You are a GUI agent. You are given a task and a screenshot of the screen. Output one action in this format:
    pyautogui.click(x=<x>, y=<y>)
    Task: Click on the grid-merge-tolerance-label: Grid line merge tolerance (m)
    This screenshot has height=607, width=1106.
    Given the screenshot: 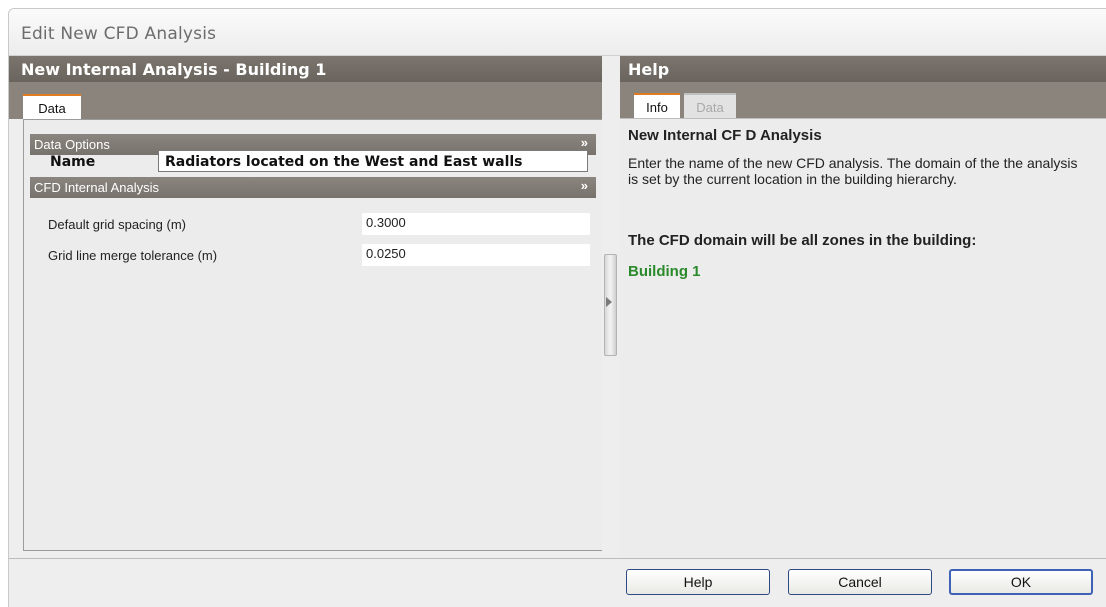 What is the action you would take?
    pyautogui.click(x=133, y=255)
    